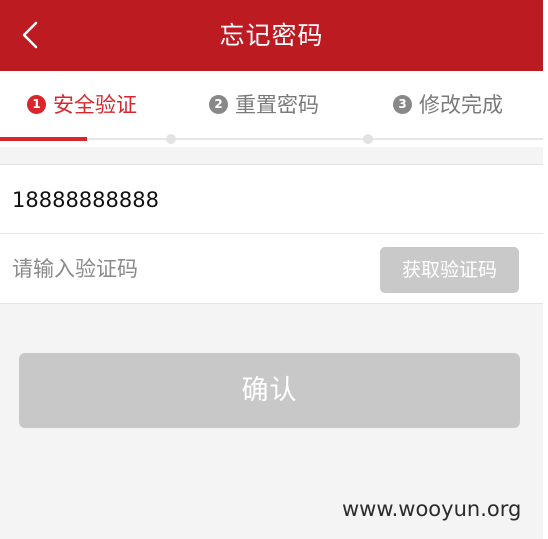  Describe the element at coordinates (43, 139) in the screenshot. I see `progress-fill` at that location.